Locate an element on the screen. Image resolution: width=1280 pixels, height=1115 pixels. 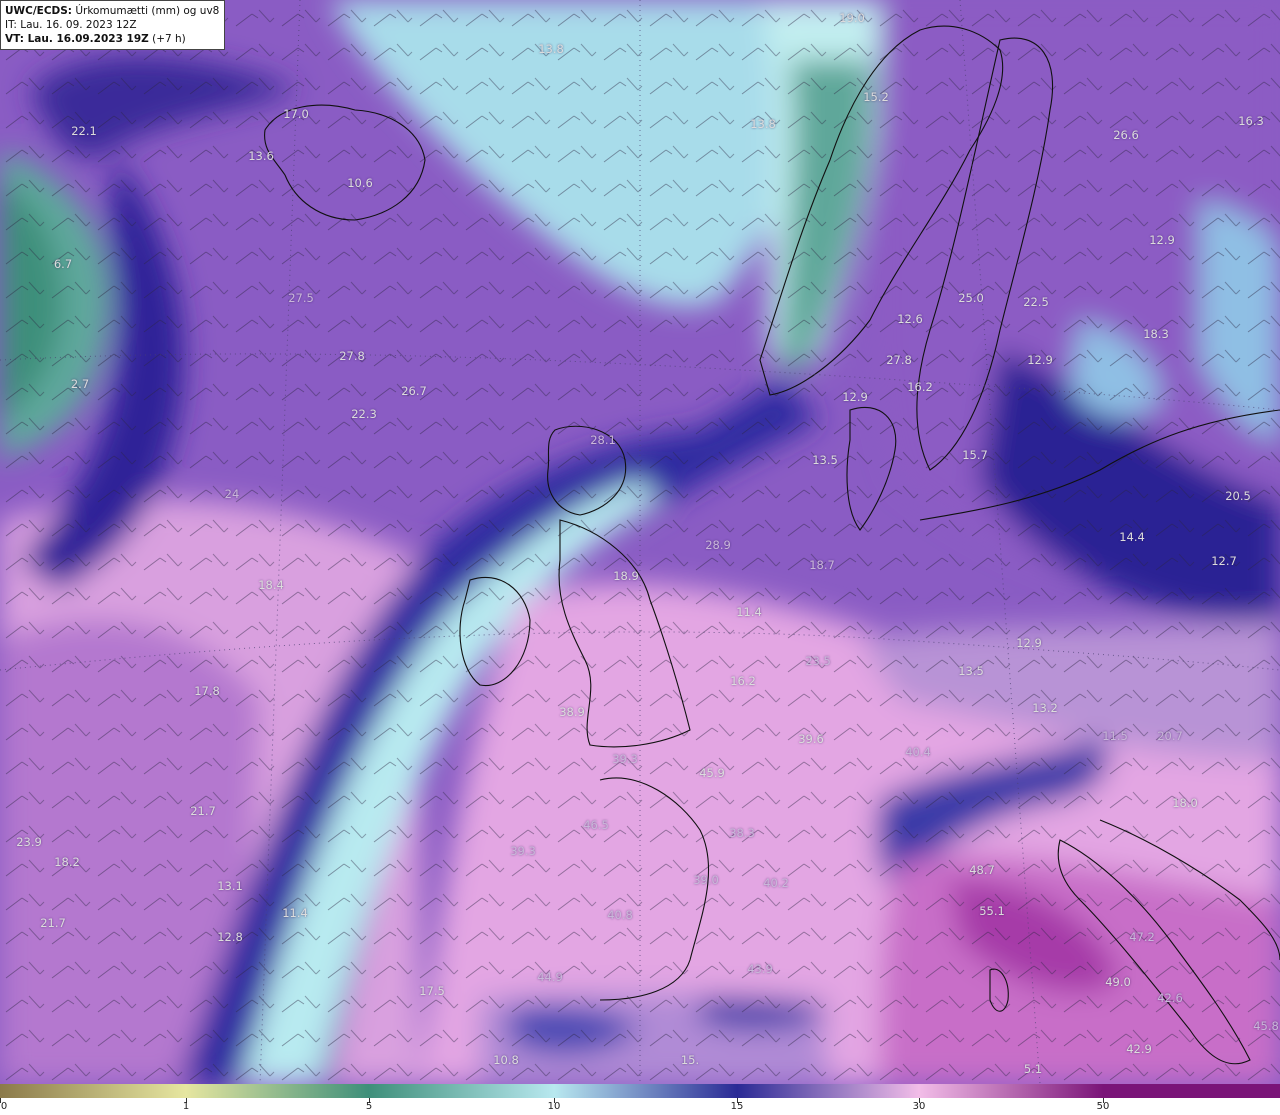
colorbar-tick-label: 10 is located at coordinates (554, 1106).